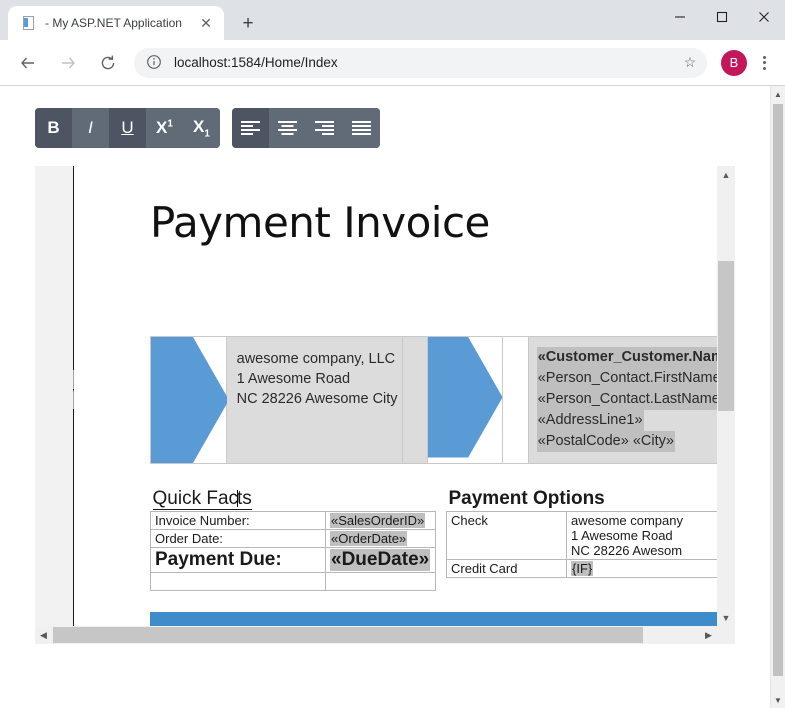 The height and width of the screenshot is (708, 785). Describe the element at coordinates (361, 128) in the screenshot. I see `align-justify-button` at that location.